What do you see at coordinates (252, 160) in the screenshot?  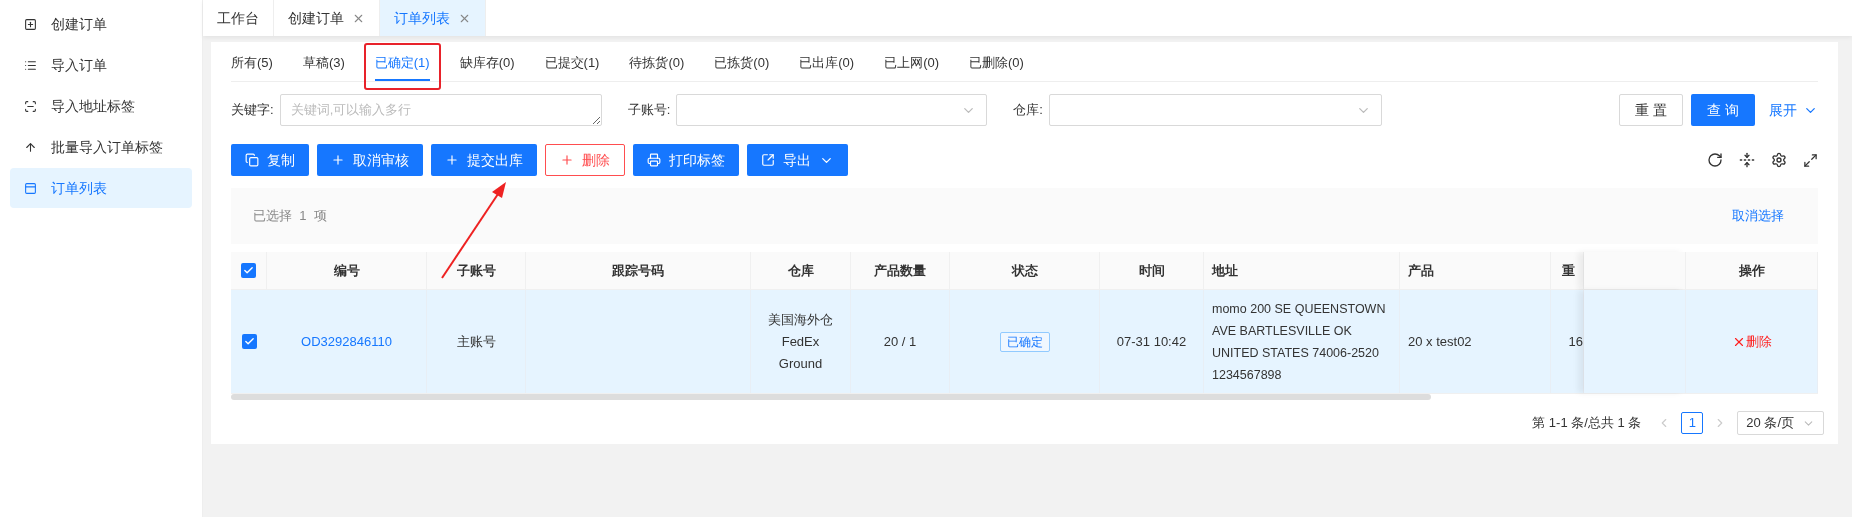 I see `copy-icon` at bounding box center [252, 160].